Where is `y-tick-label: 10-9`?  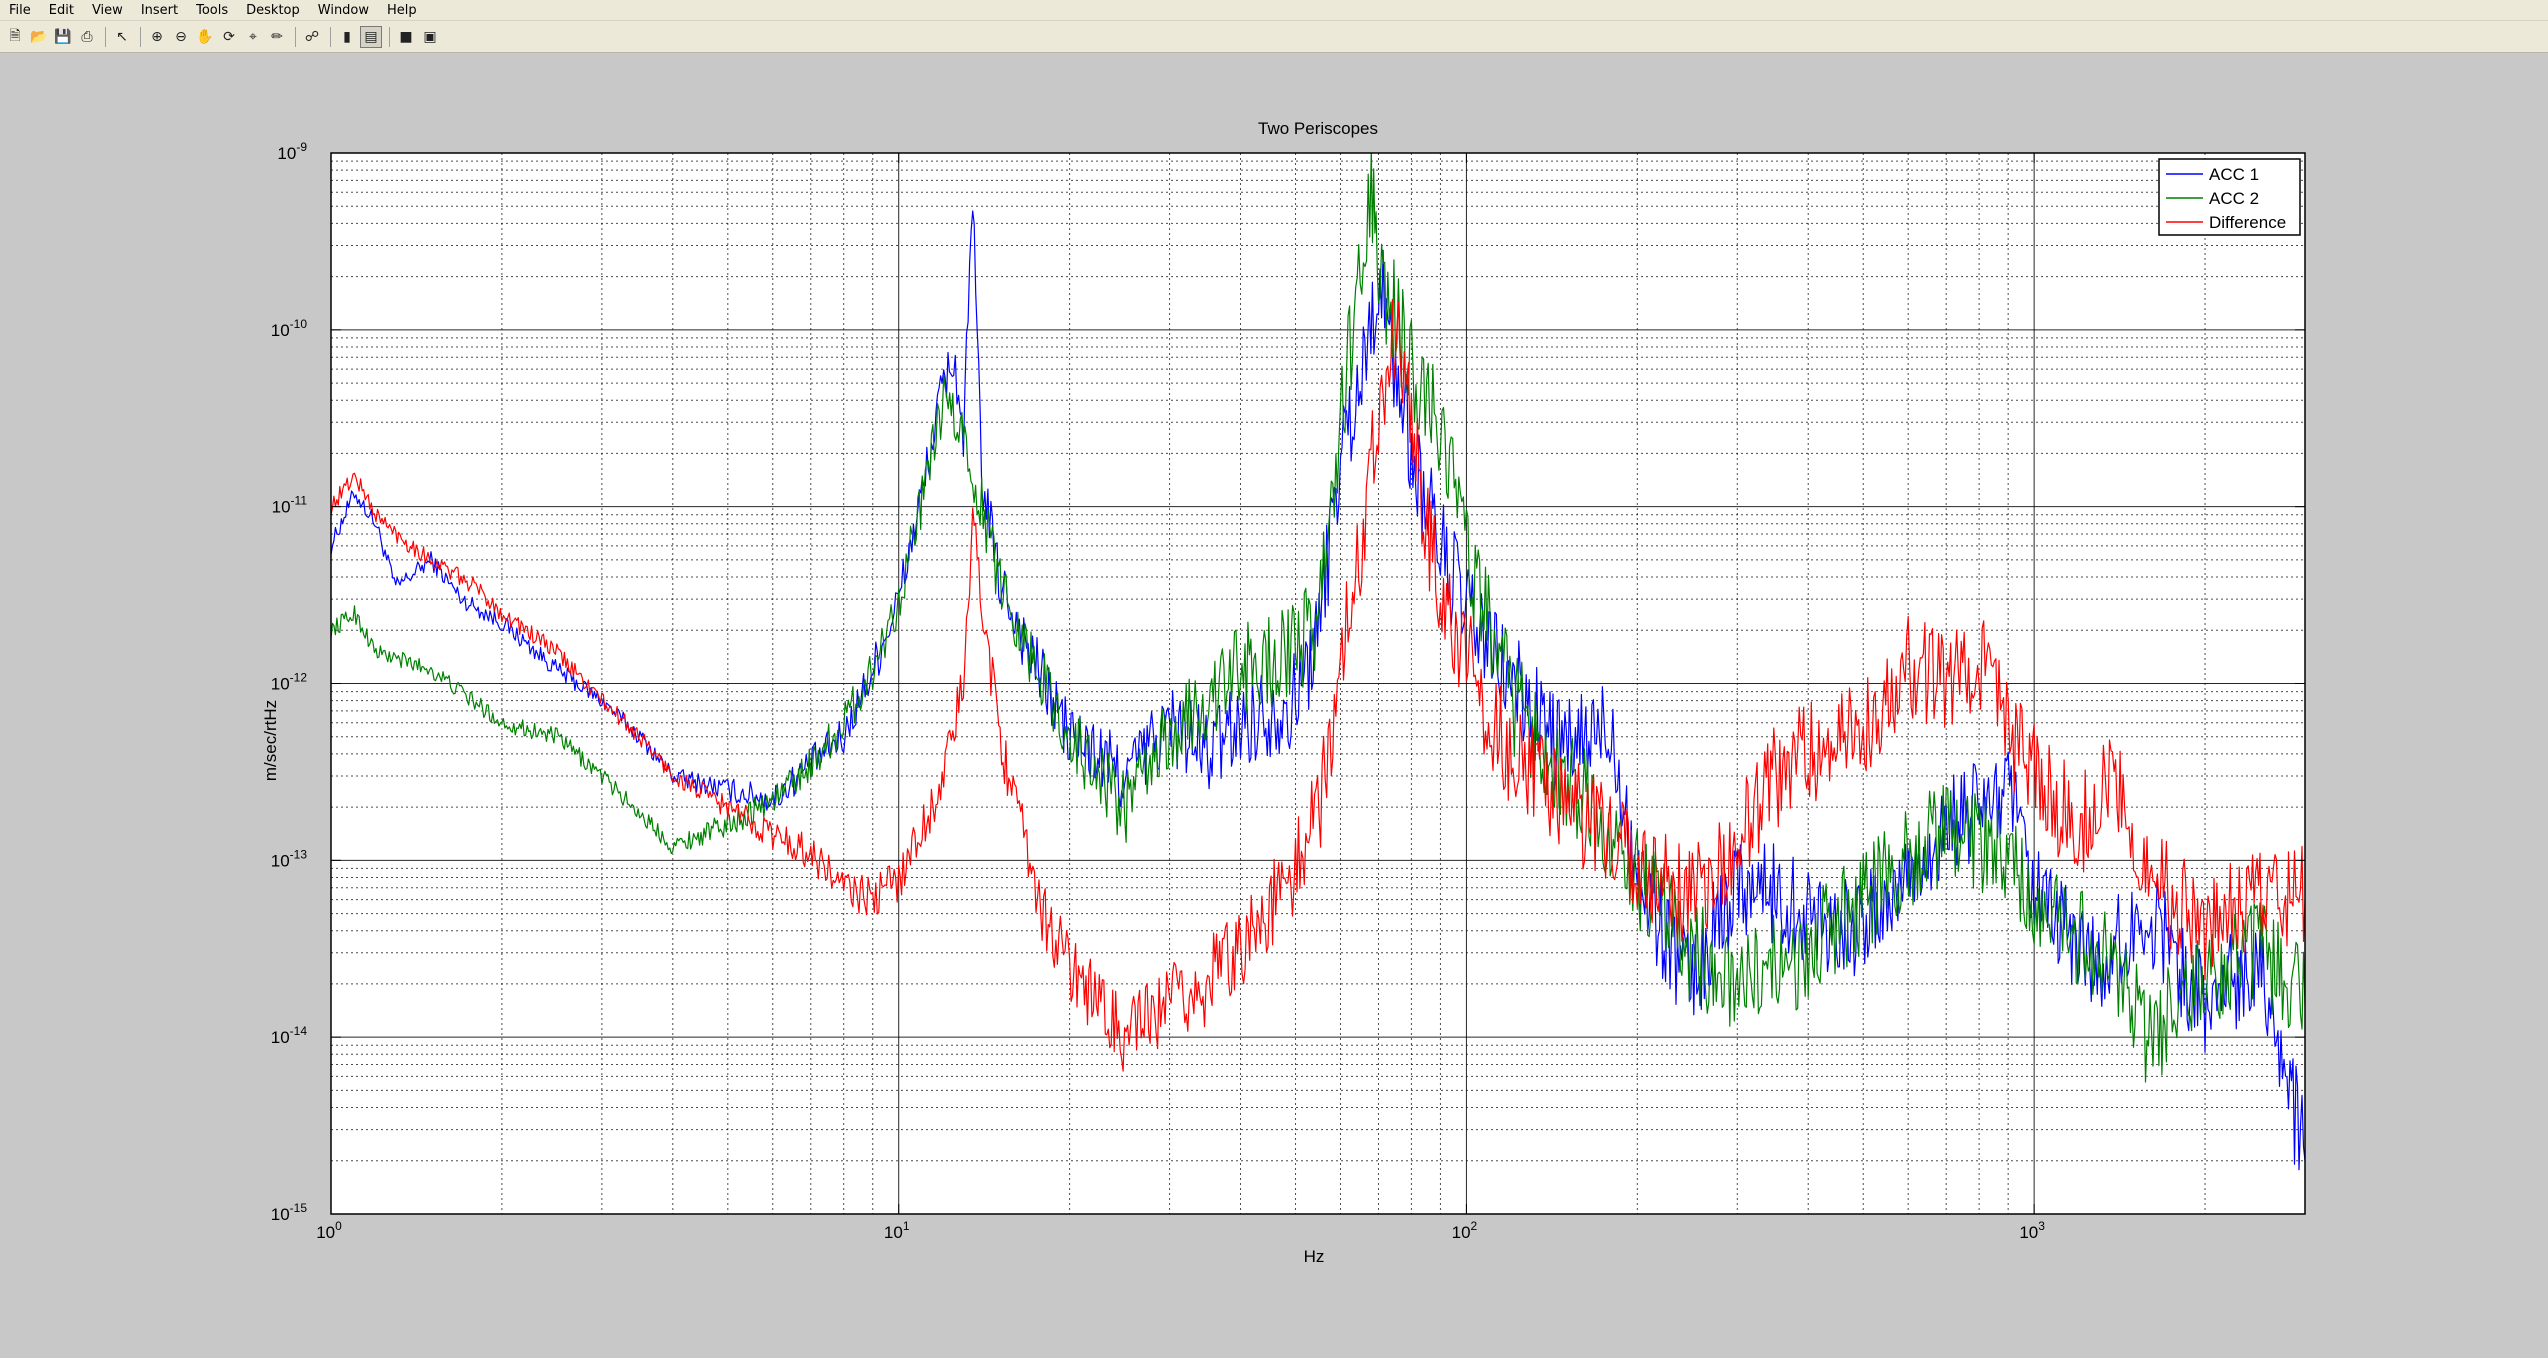
y-tick-label: 10-9 is located at coordinates (292, 151).